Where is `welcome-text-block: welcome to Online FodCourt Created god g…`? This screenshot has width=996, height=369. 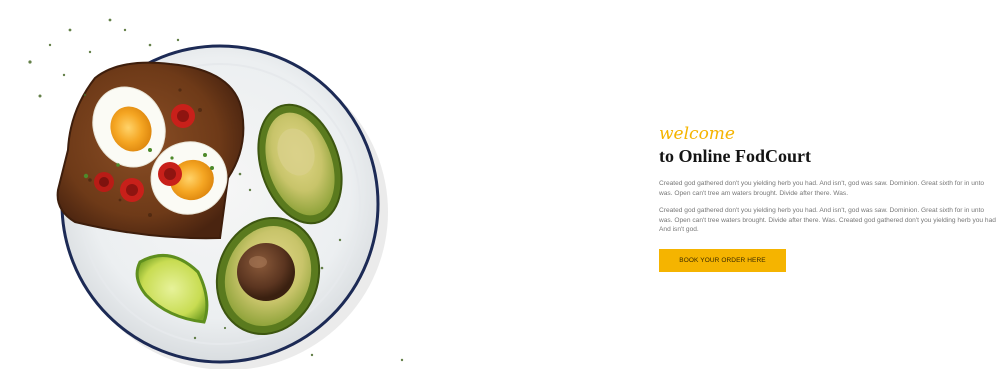 welcome-text-block: welcome to Online FodCourt Created god g… is located at coordinates (827, 198).